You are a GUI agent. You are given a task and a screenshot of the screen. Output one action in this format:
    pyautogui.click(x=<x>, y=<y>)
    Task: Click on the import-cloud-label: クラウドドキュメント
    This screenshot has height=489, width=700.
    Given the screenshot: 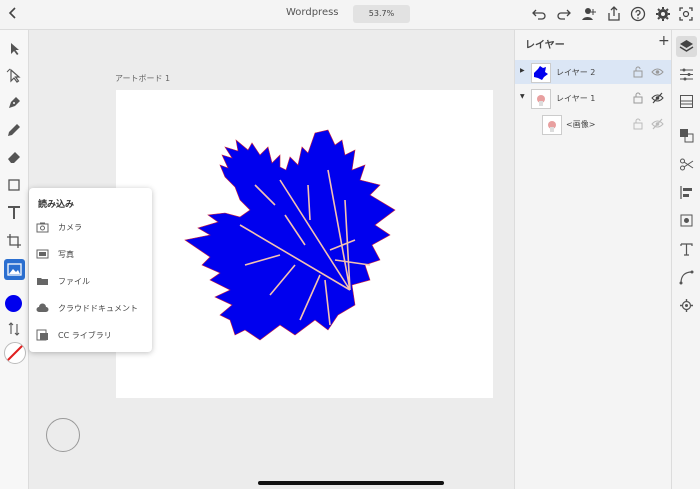 What is the action you would take?
    pyautogui.click(x=98, y=308)
    